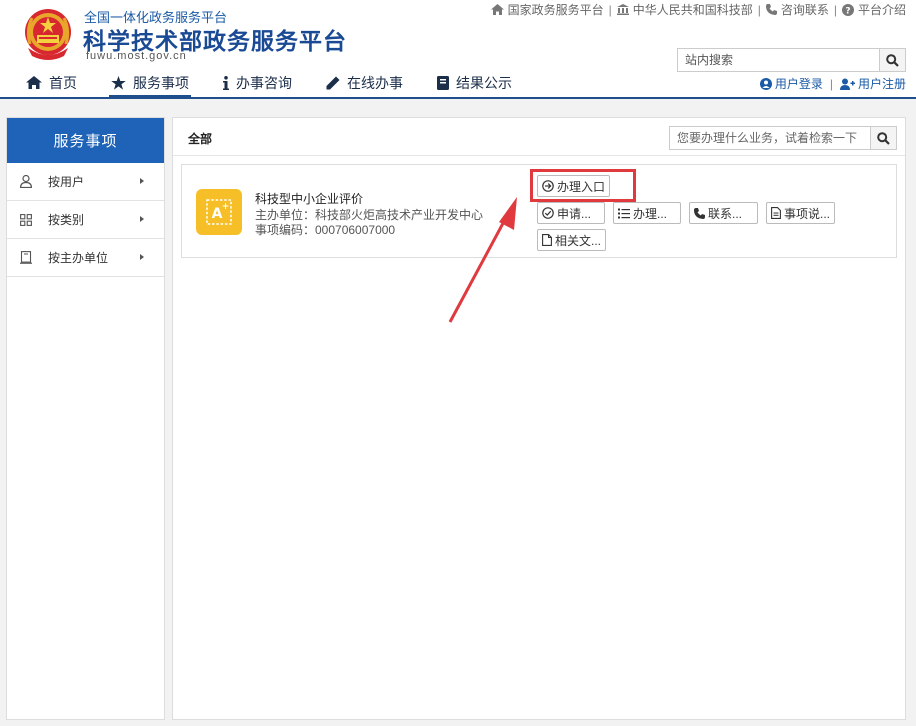  I want to click on pencil-icon, so click(333, 82).